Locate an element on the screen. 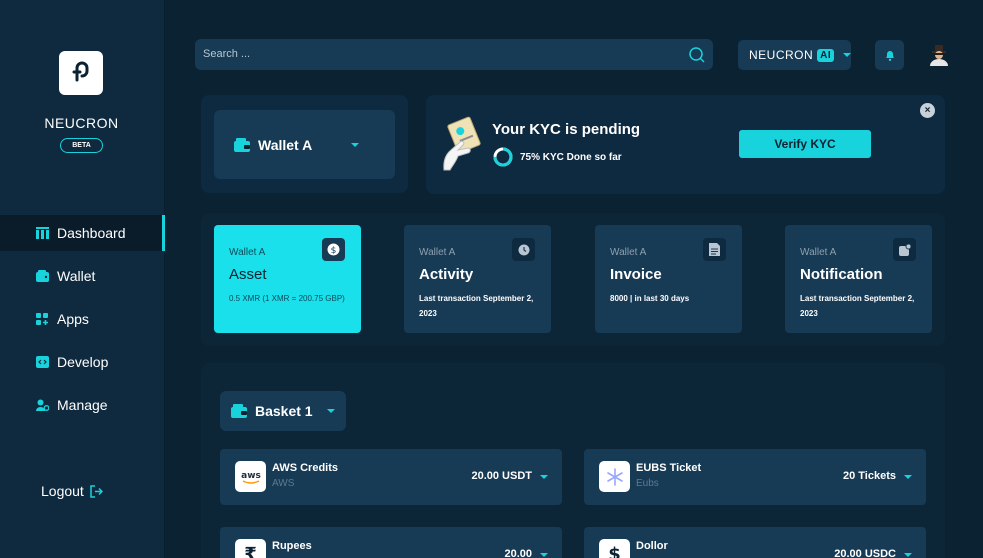 This screenshot has height=558, width=983. basket-dropdown: Basket 1 is located at coordinates (283, 411).